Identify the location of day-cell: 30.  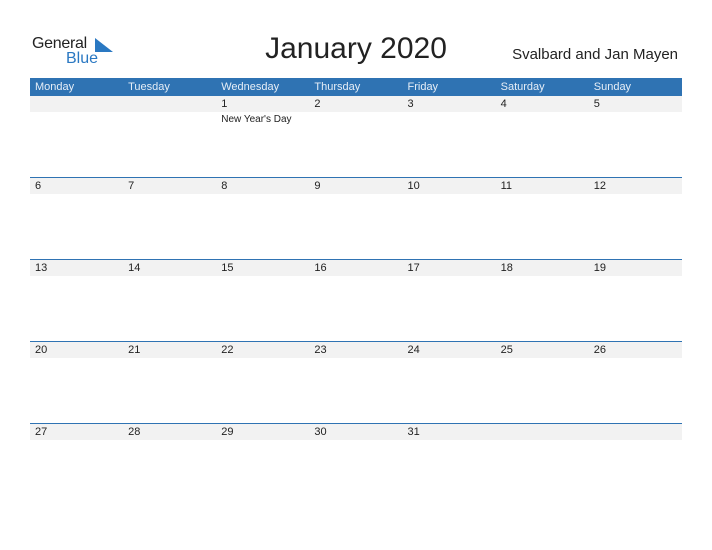
(355, 432).